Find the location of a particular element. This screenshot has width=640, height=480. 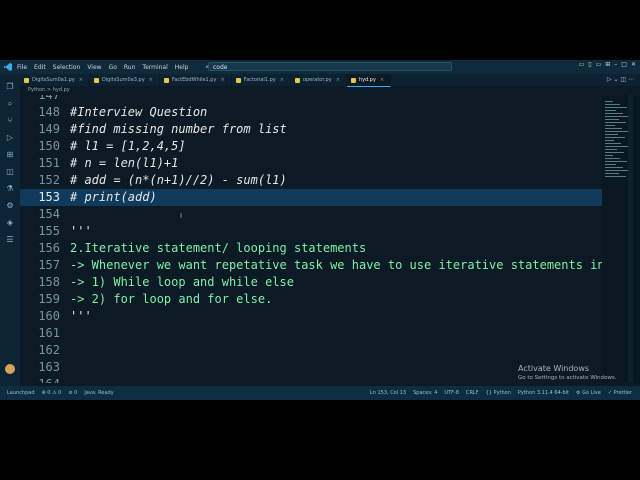

tab-factebdwhile1: FactEbdWhile1.py × is located at coordinates (196, 80).